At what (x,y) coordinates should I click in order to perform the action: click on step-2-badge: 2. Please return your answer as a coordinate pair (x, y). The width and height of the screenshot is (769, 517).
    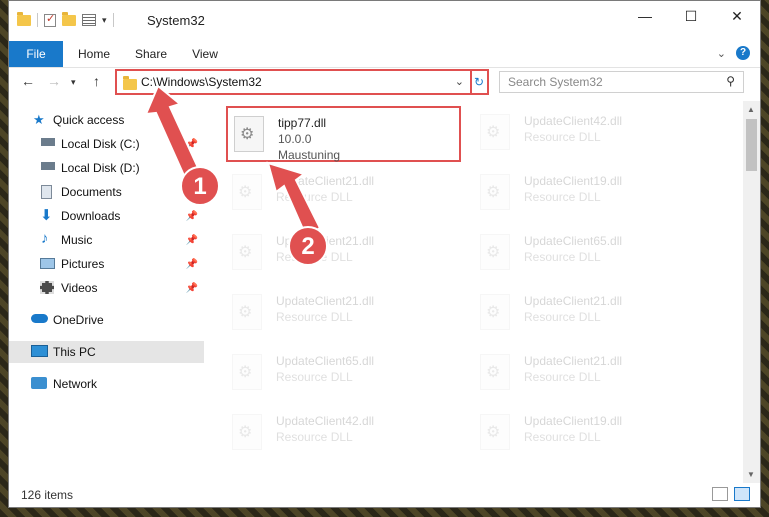
    Looking at the image, I should click on (308, 246).